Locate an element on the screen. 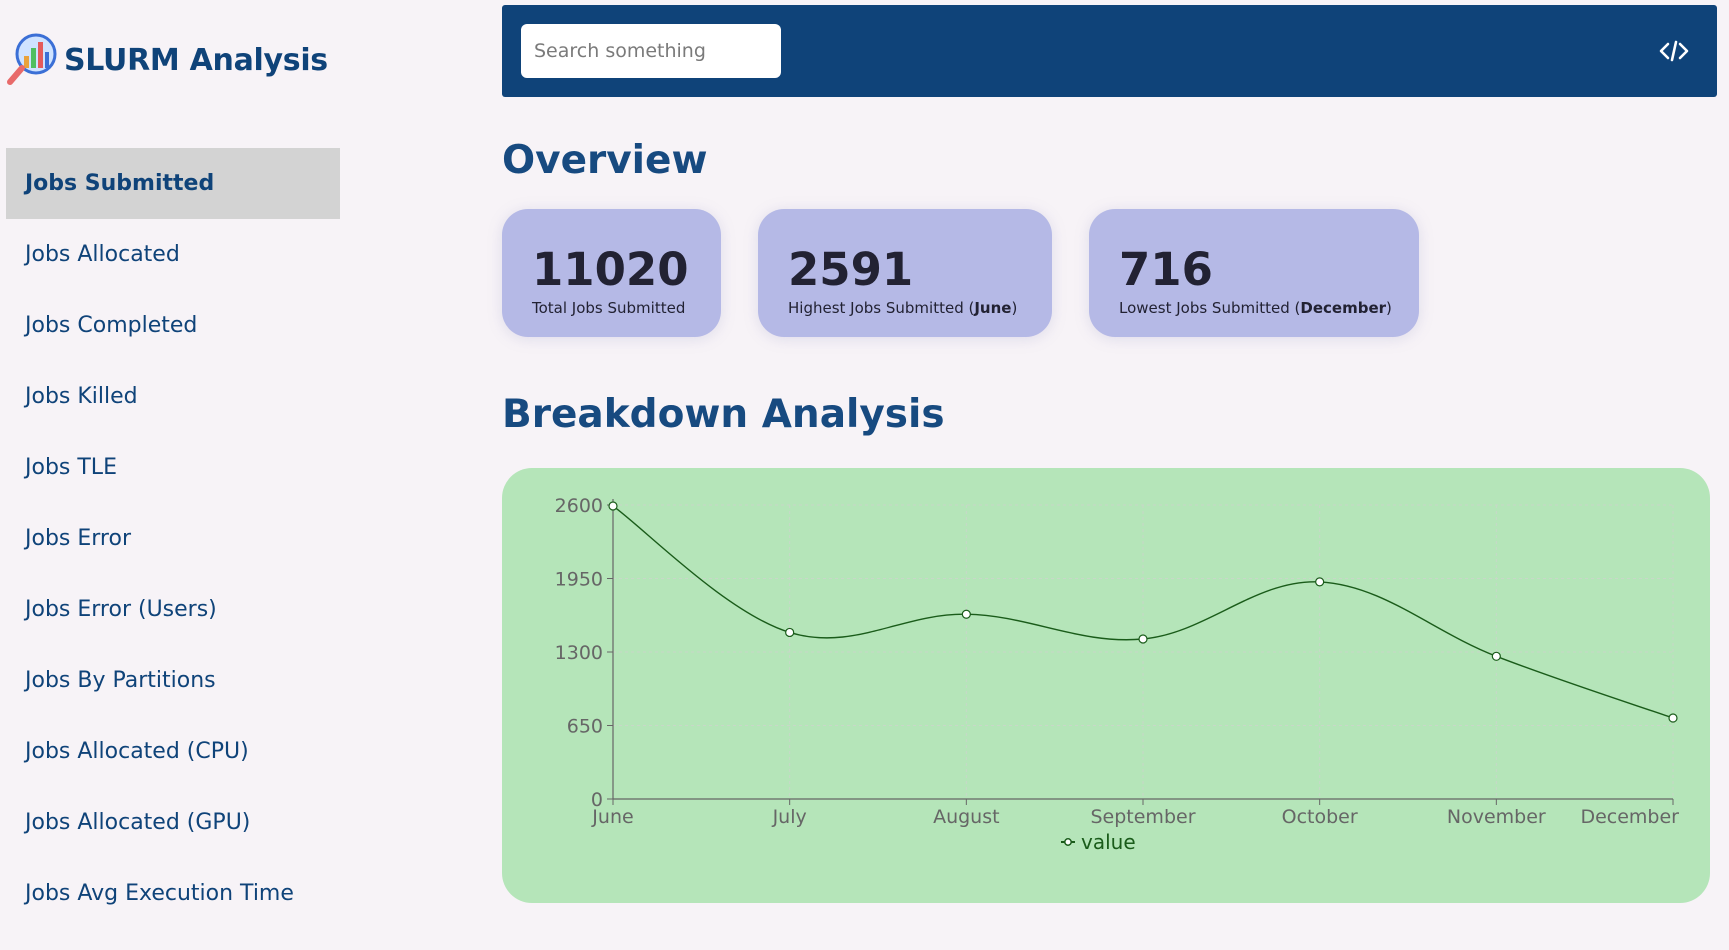  x-tick-label: October is located at coordinates (1320, 817).